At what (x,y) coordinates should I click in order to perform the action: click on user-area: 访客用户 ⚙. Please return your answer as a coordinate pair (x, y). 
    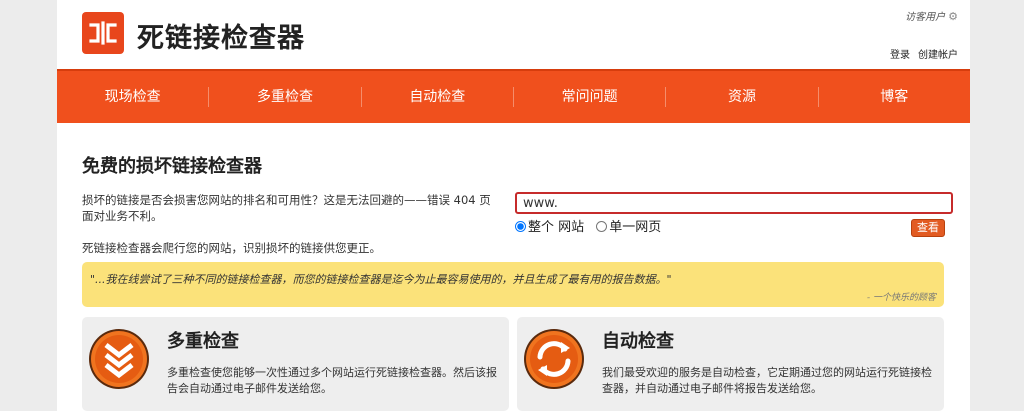
    Looking at the image, I should click on (931, 15).